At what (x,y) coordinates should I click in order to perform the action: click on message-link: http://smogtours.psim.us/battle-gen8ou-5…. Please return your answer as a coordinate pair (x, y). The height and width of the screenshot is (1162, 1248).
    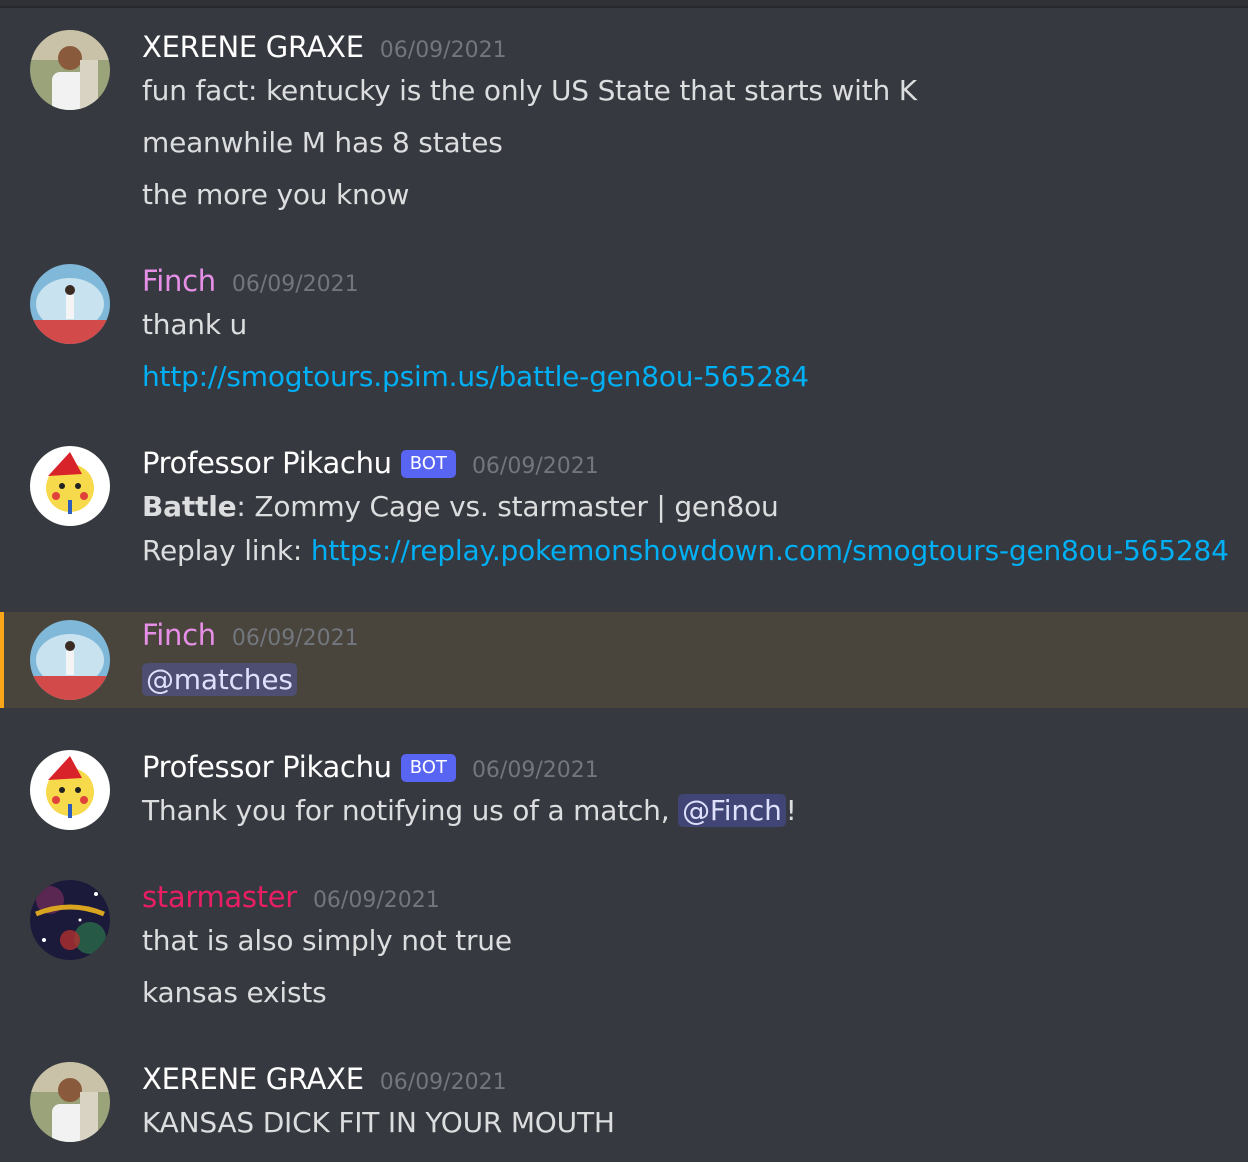
    Looking at the image, I should click on (475, 377).